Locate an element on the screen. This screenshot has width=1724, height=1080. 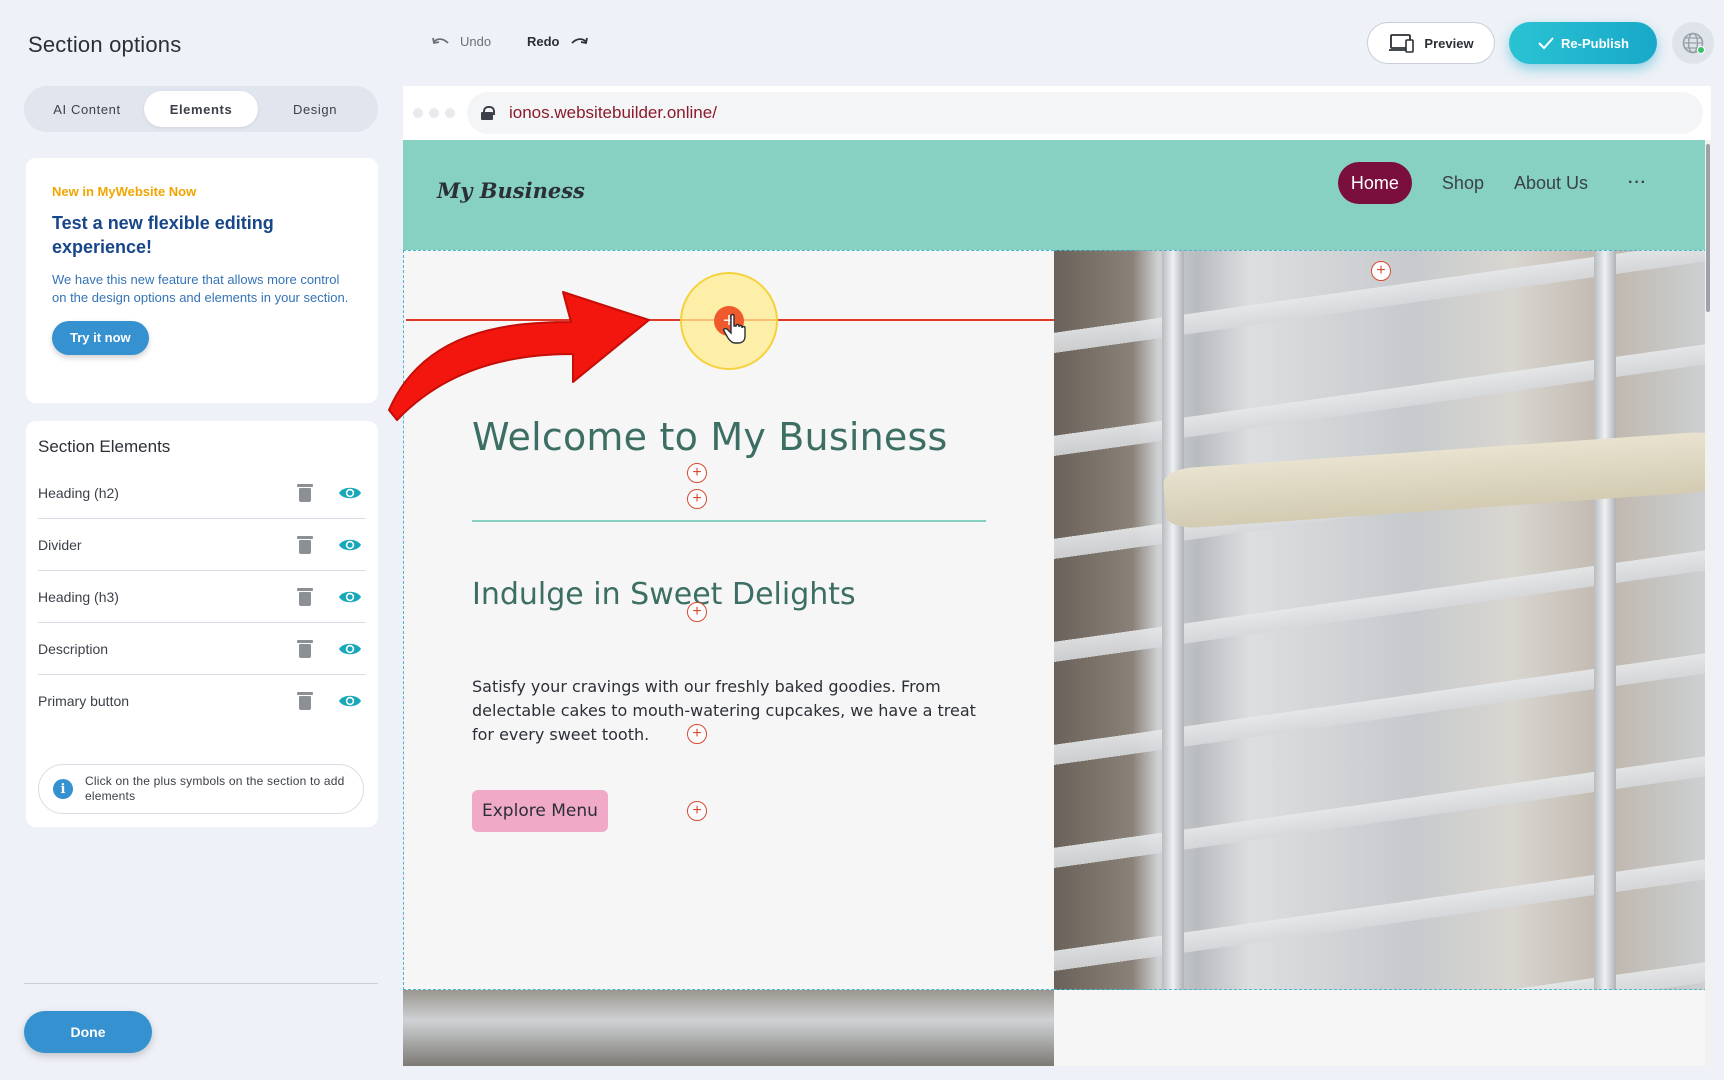
element-label: Description is located at coordinates (73, 648).